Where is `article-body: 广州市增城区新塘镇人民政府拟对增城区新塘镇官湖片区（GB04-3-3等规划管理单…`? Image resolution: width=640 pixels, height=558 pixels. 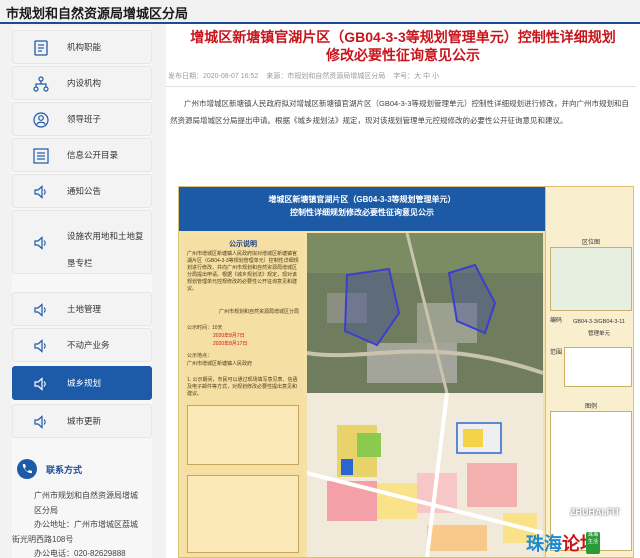
article-body: 广州市增城区新塘镇人民政府拟对增城区新塘镇官湖片区（GB04-3-3等规划管理单… is located at coordinates (400, 112).